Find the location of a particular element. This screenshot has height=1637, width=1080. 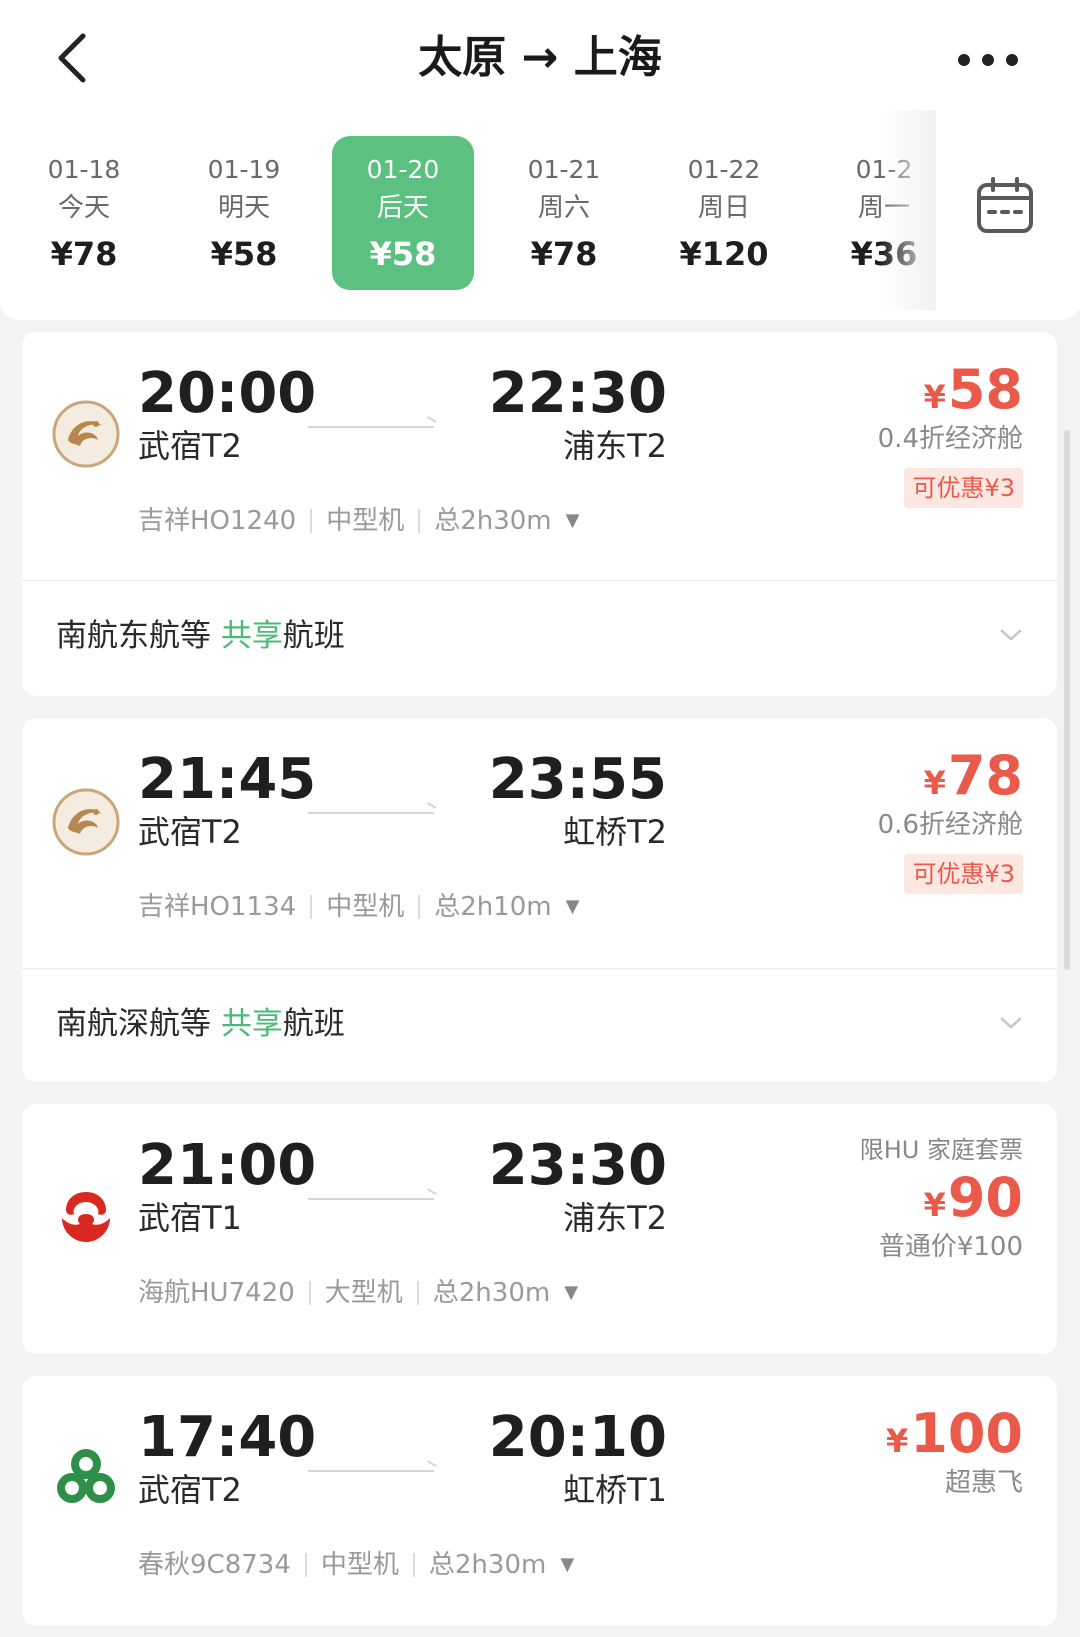

arrival-time: 23:55 is located at coordinates (577, 779).